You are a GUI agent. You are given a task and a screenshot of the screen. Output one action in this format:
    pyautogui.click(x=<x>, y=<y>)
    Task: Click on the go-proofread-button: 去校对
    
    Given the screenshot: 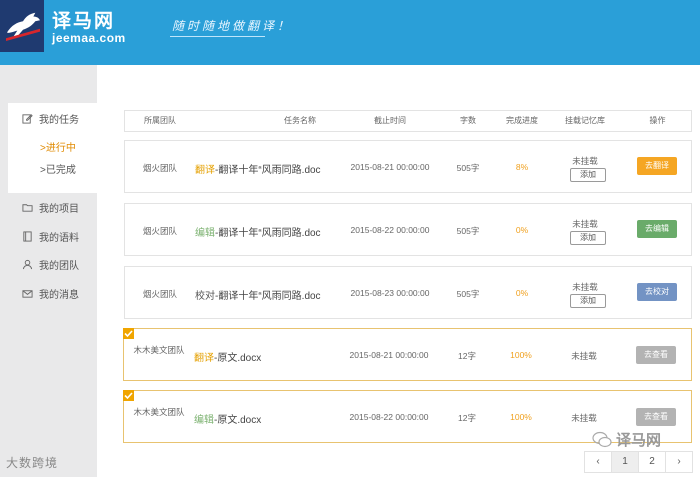 What is the action you would take?
    pyautogui.click(x=657, y=292)
    